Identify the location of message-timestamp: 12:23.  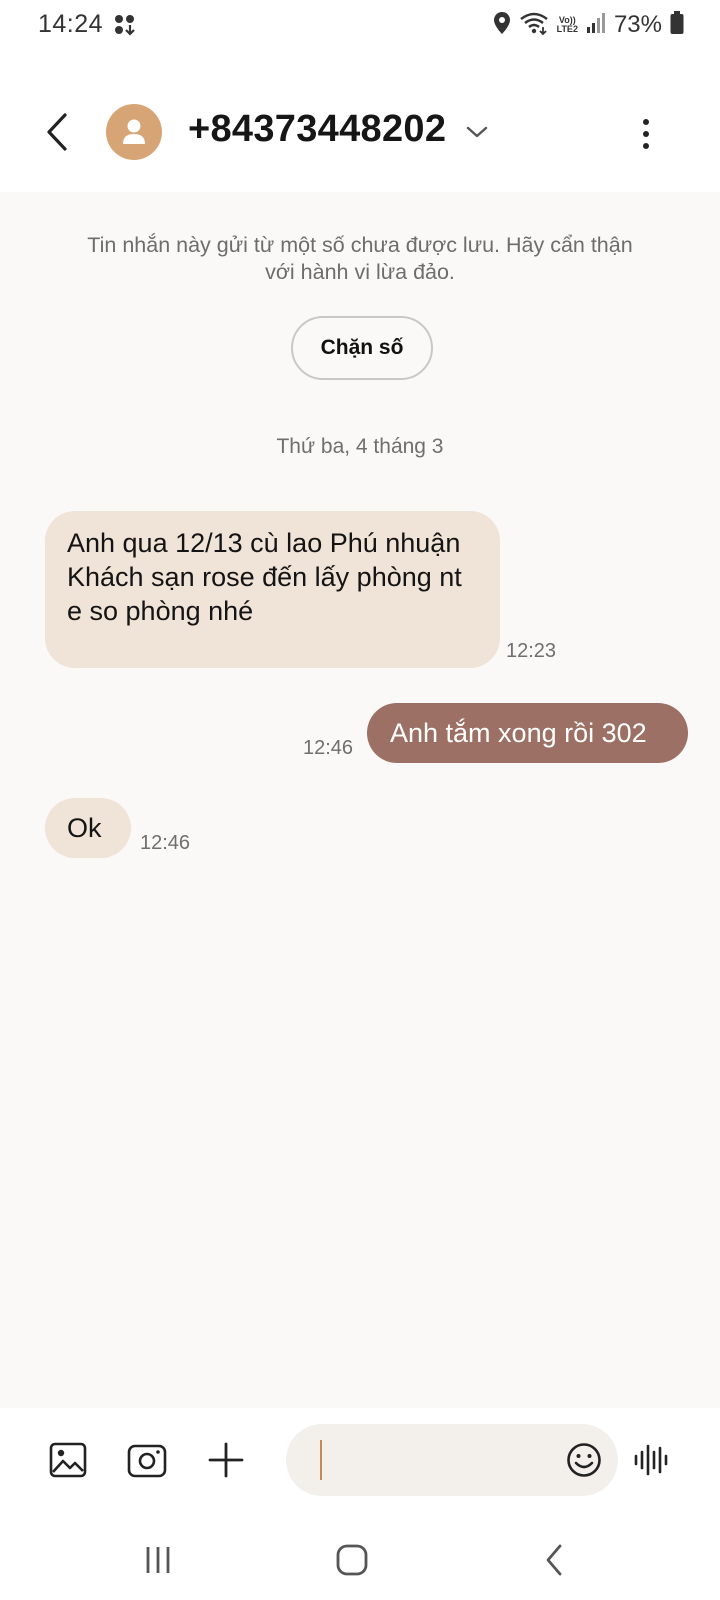
(531, 651).